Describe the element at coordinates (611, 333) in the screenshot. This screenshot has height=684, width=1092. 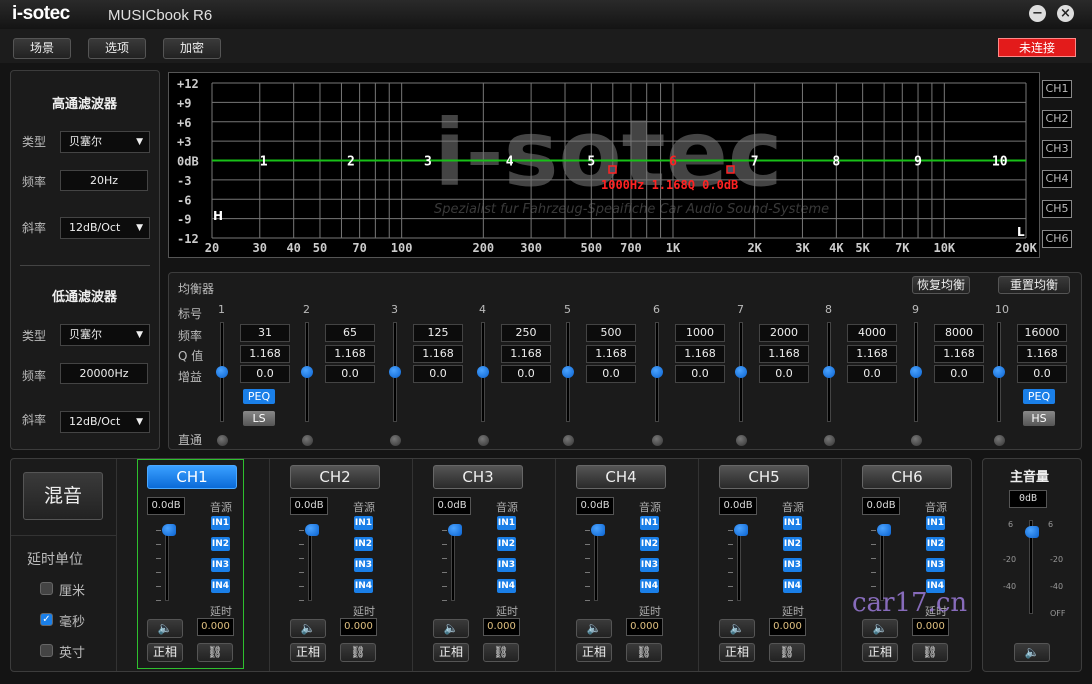
I see `band-freq-input: 500` at that location.